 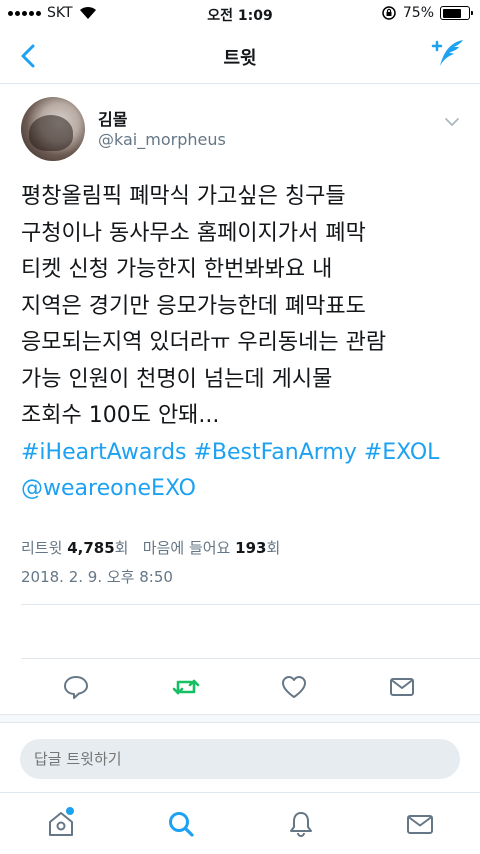 I want to click on compose-tweet-icon, so click(x=448, y=54).